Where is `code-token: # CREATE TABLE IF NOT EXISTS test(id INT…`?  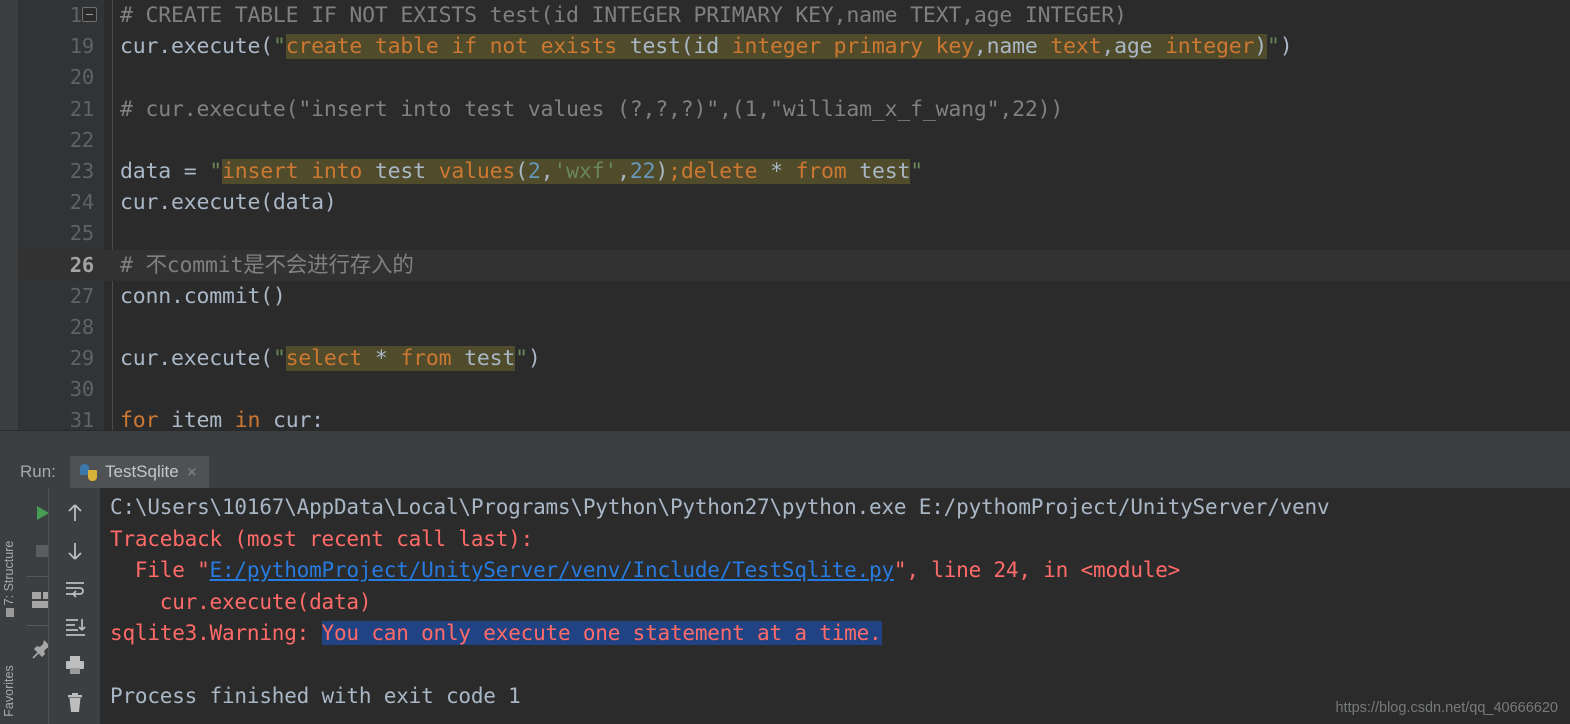
code-token: # CREATE TABLE IF NOT EXISTS test(id INT… is located at coordinates (623, 15).